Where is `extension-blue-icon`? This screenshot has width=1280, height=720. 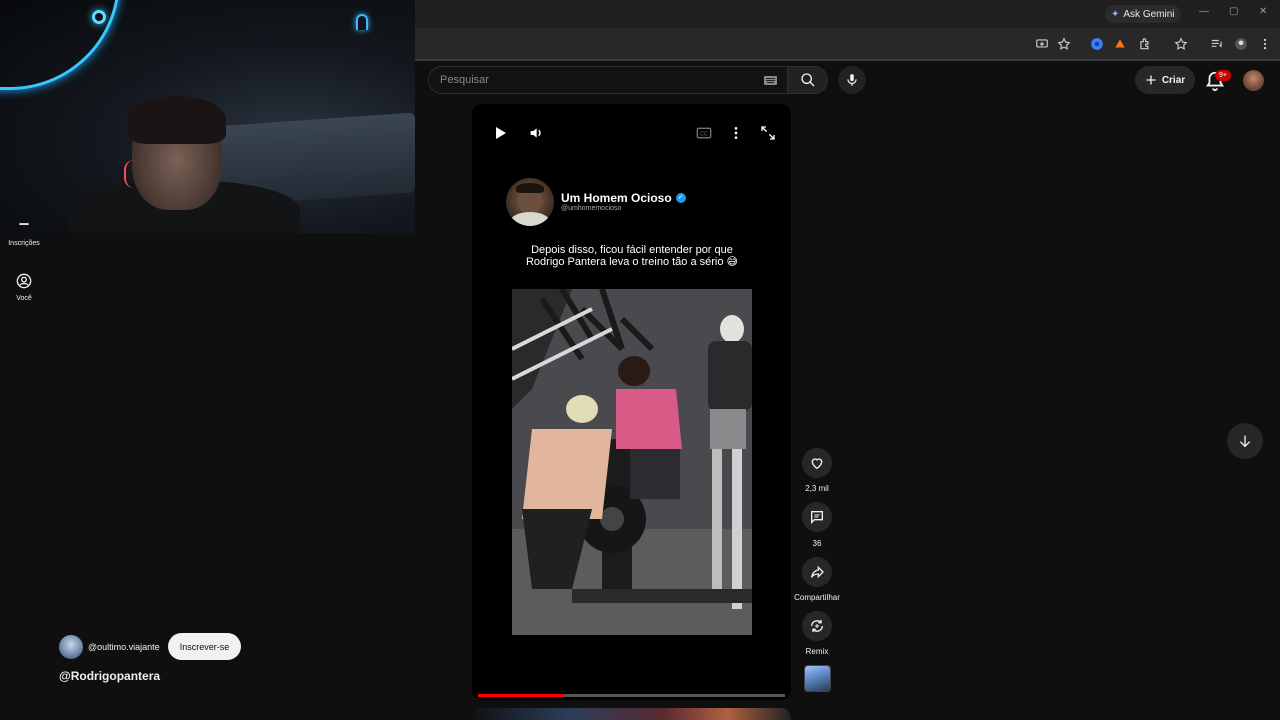
extension-blue-icon is located at coordinates (1097, 44).